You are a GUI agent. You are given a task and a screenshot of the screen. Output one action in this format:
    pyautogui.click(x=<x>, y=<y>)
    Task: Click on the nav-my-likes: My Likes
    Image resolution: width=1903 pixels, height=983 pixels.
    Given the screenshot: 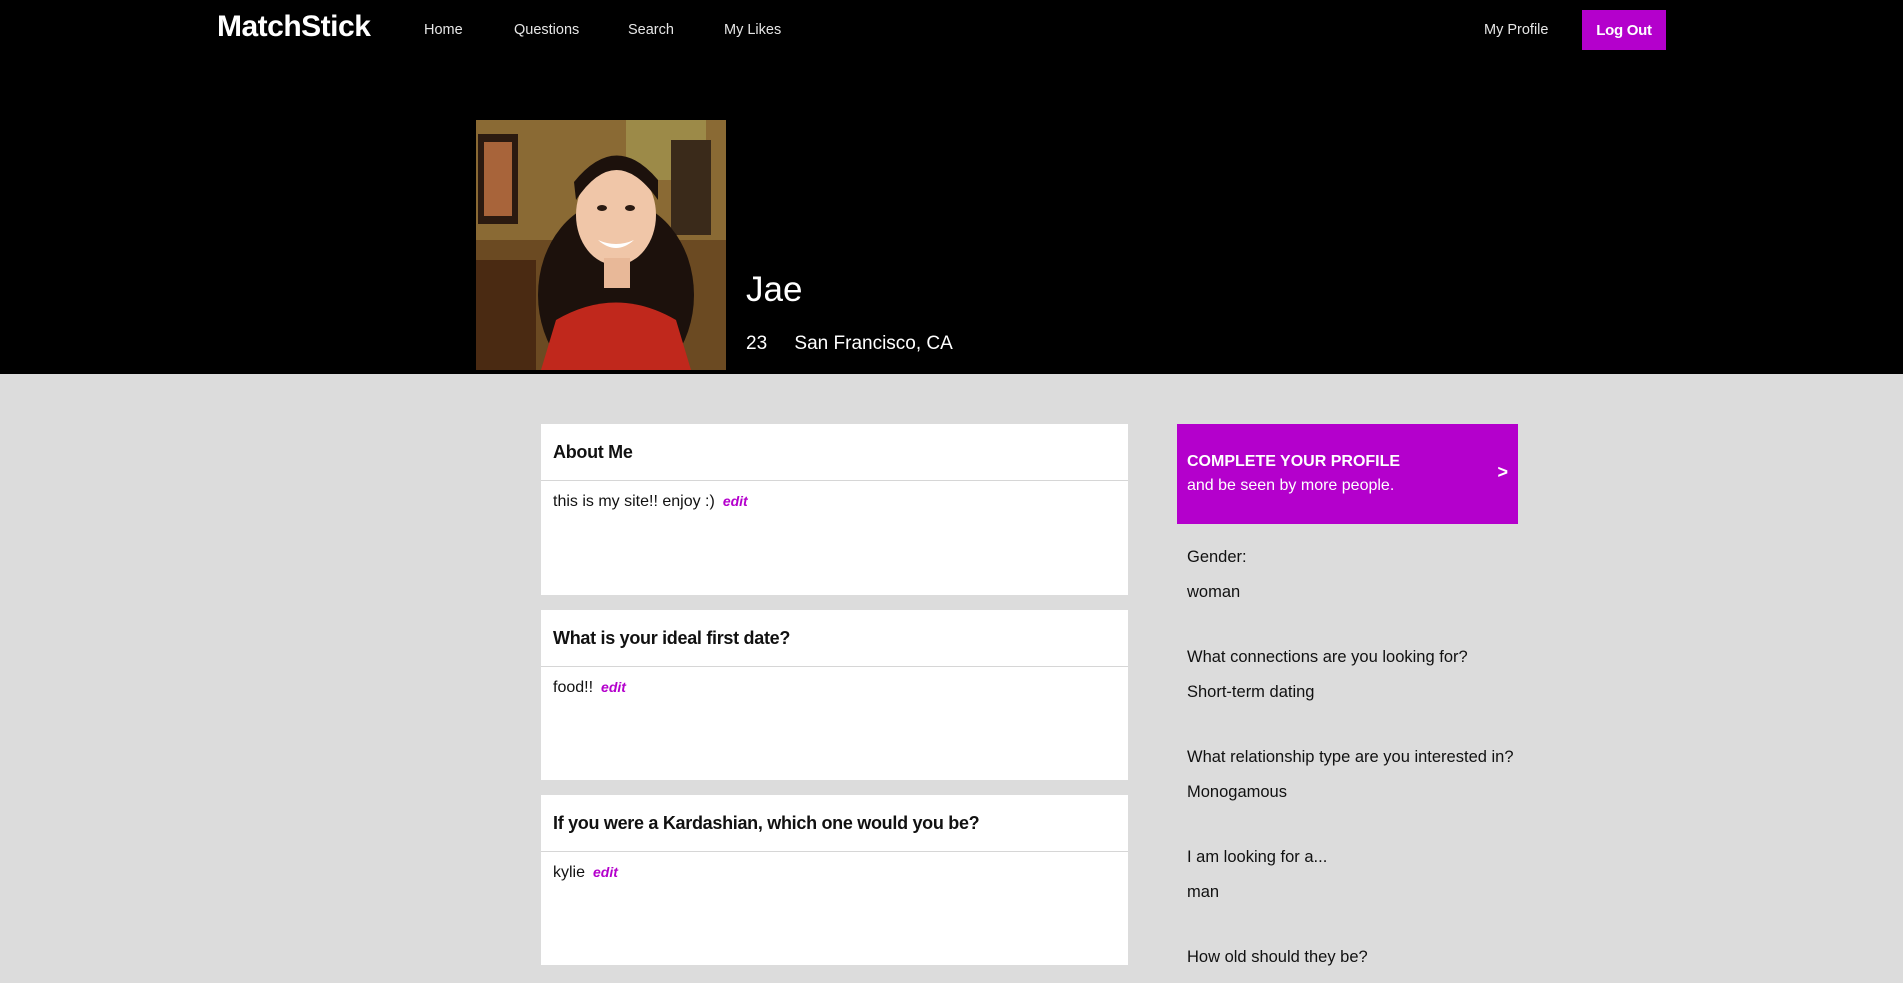 What is the action you would take?
    pyautogui.click(x=752, y=30)
    